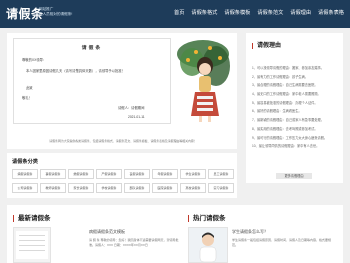  Describe the element at coordinates (331, 12) in the screenshot. I see `nav-table: 请假条表格` at that location.